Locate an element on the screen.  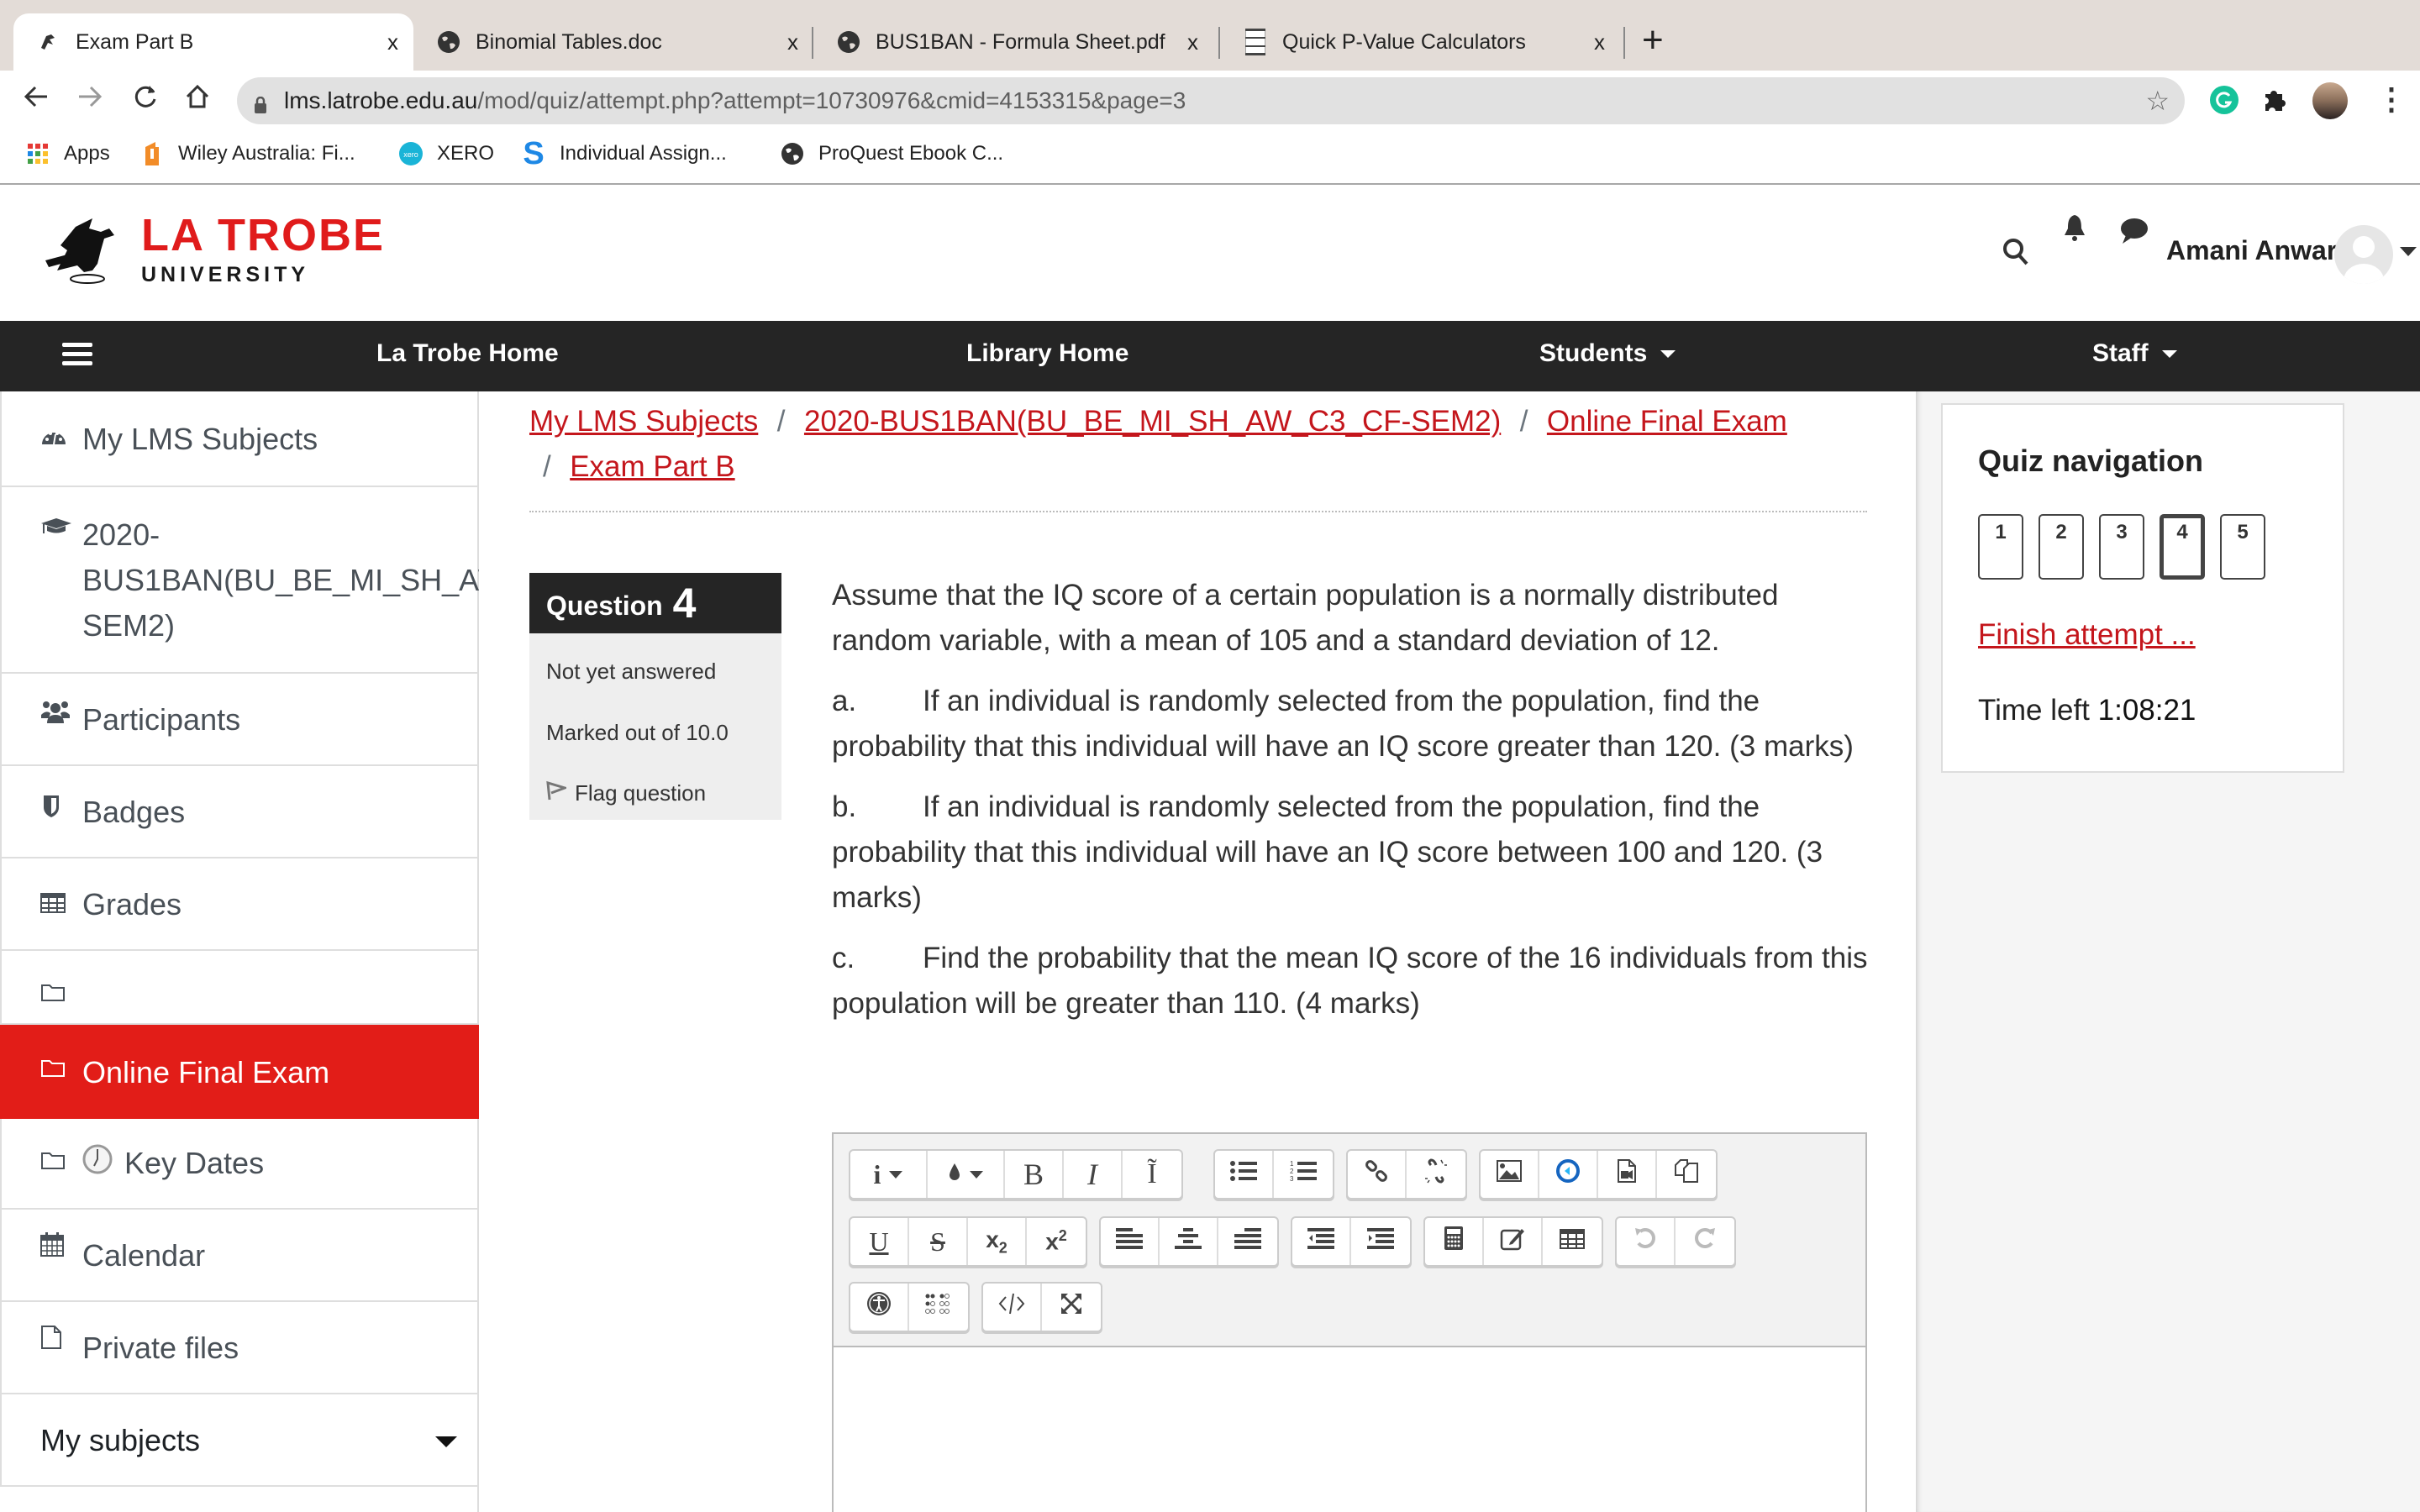
tab-formula-sheet: BUS1BAN - Formula Sheet.pdf x is located at coordinates (1013, 42).